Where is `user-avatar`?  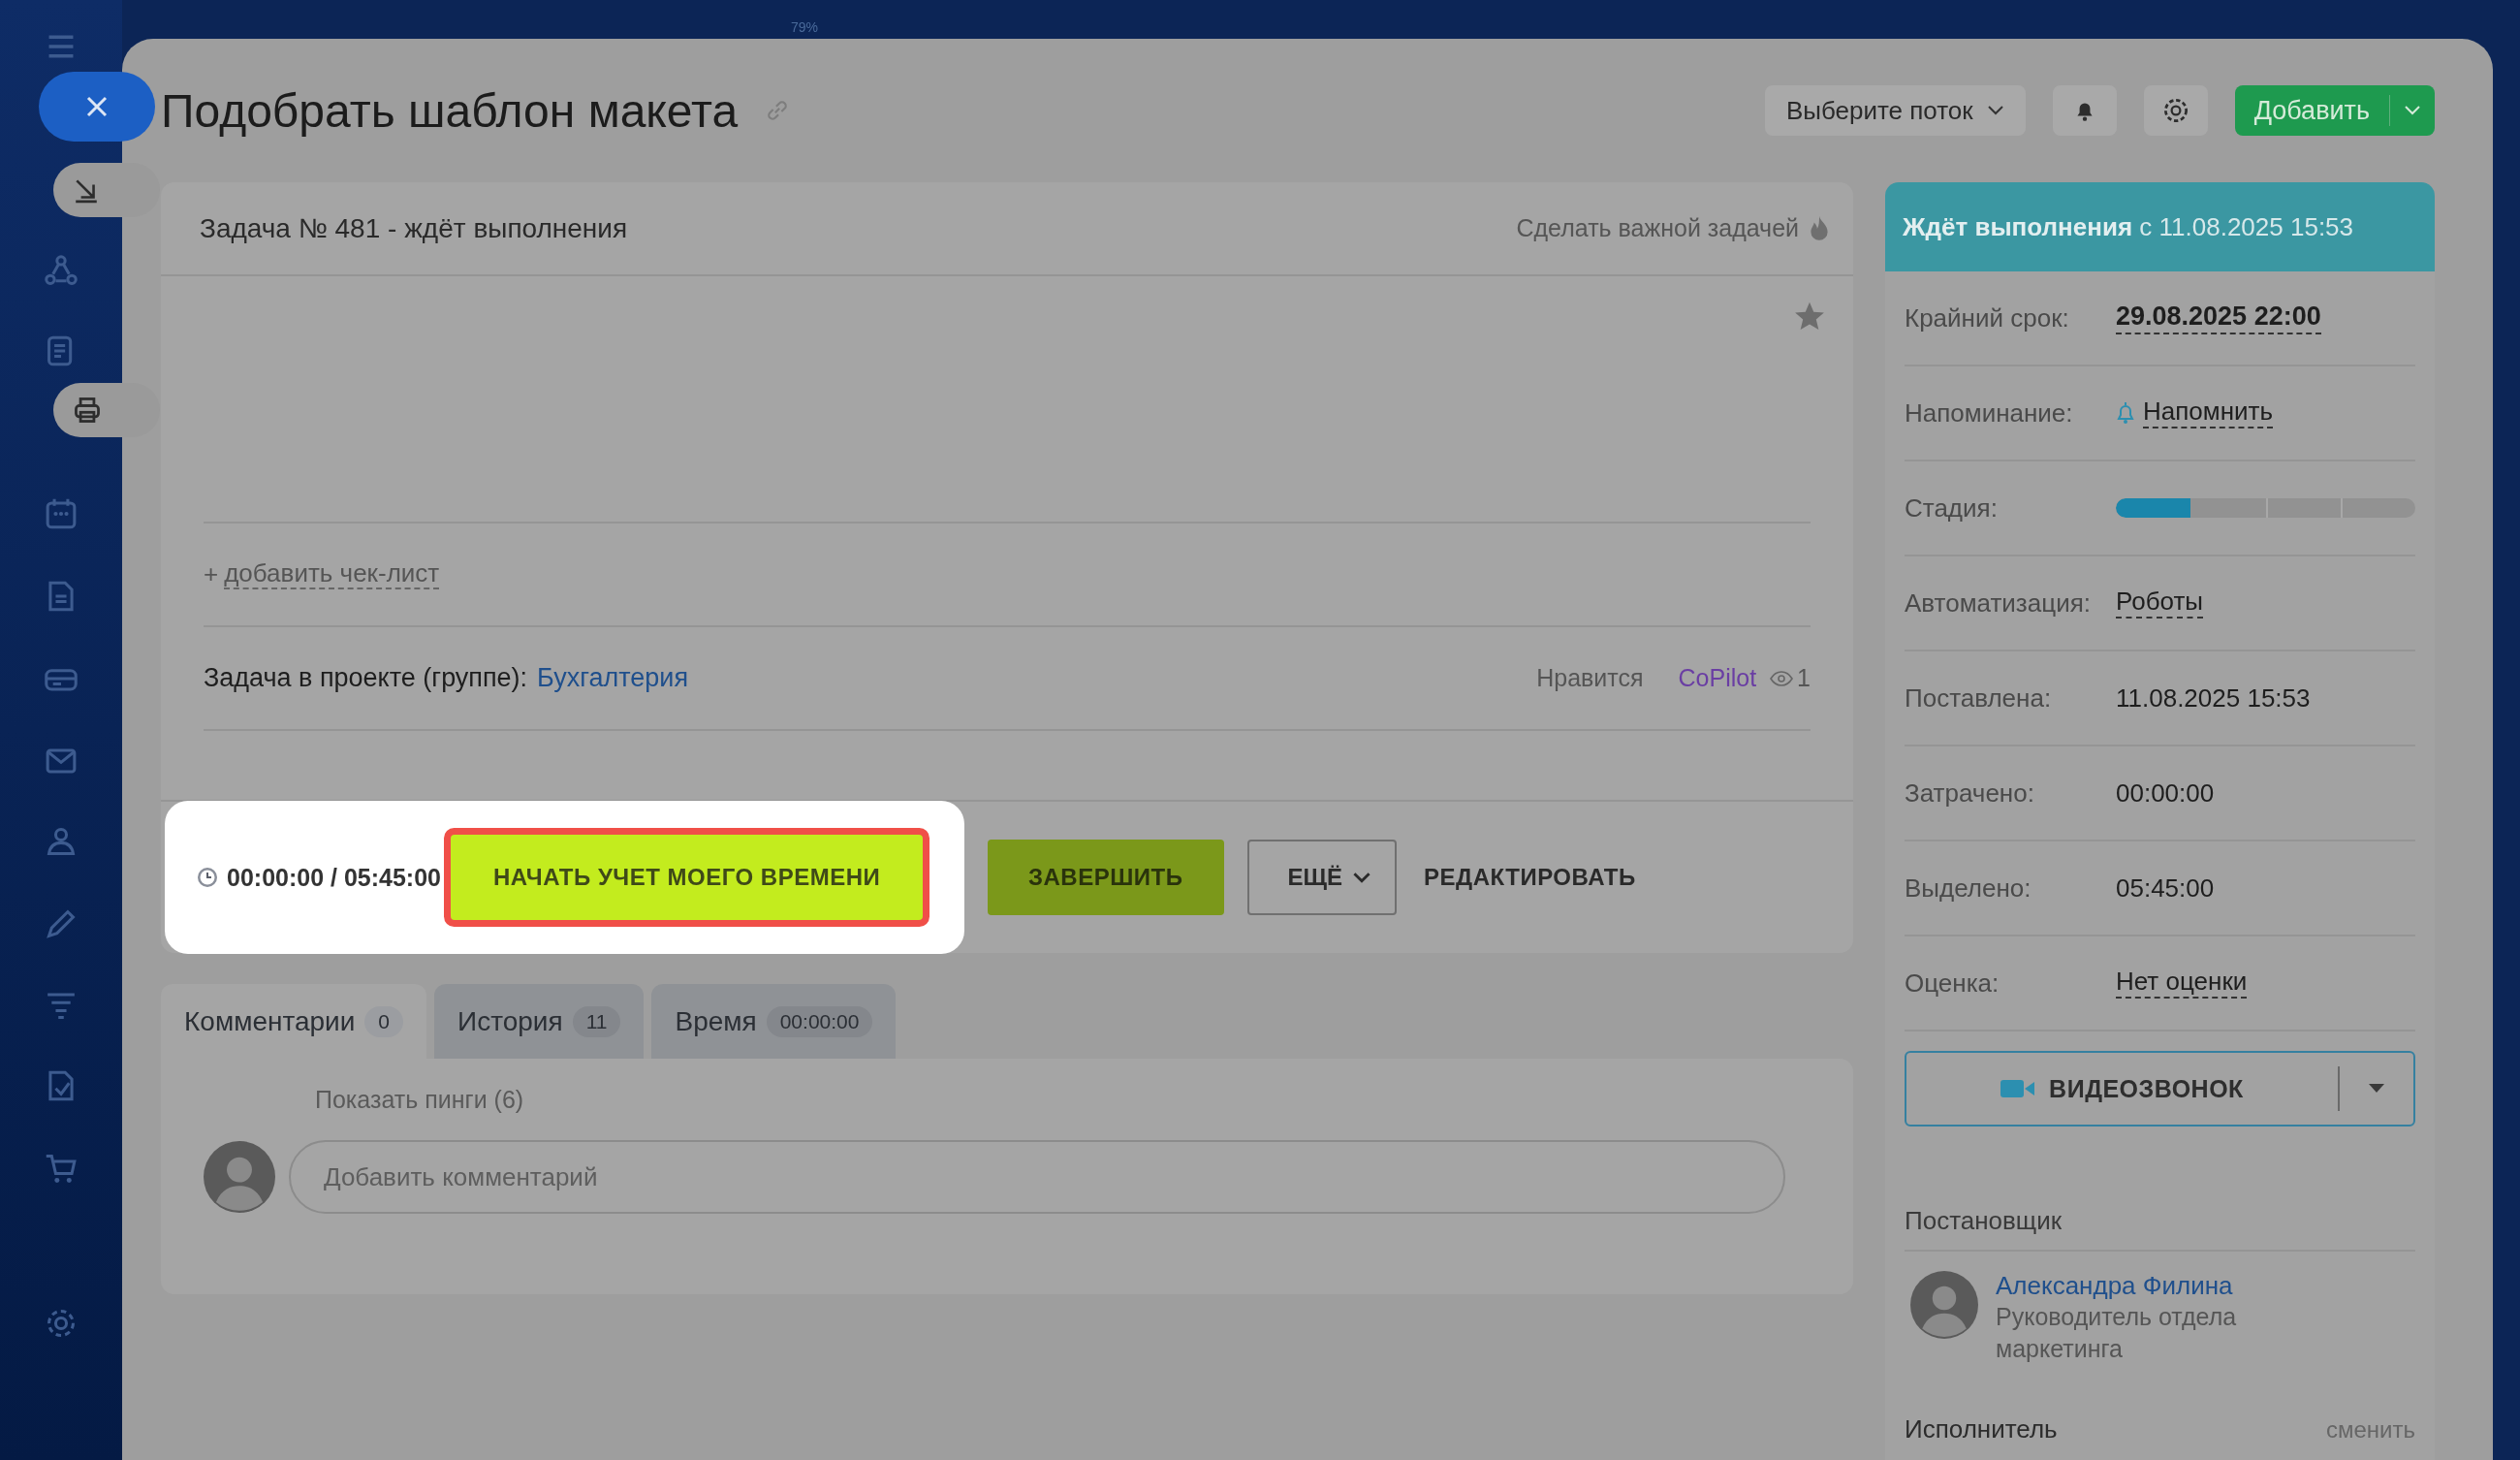
user-avatar is located at coordinates (1944, 1305).